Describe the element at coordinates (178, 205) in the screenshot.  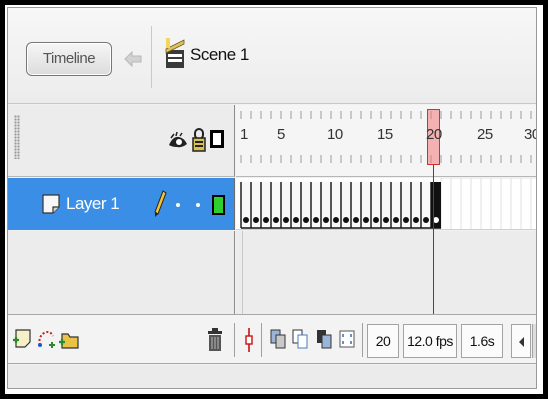
I see `visibility-dot` at that location.